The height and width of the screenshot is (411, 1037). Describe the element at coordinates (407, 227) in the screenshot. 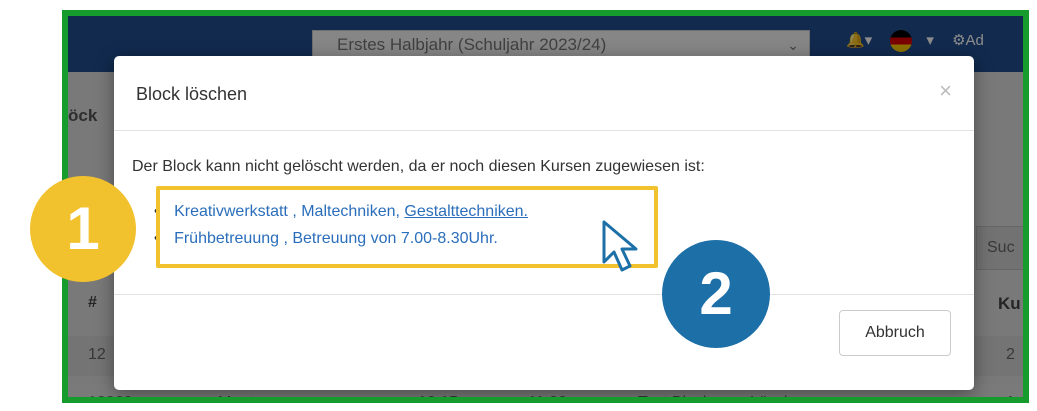

I see `highlight-box` at that location.